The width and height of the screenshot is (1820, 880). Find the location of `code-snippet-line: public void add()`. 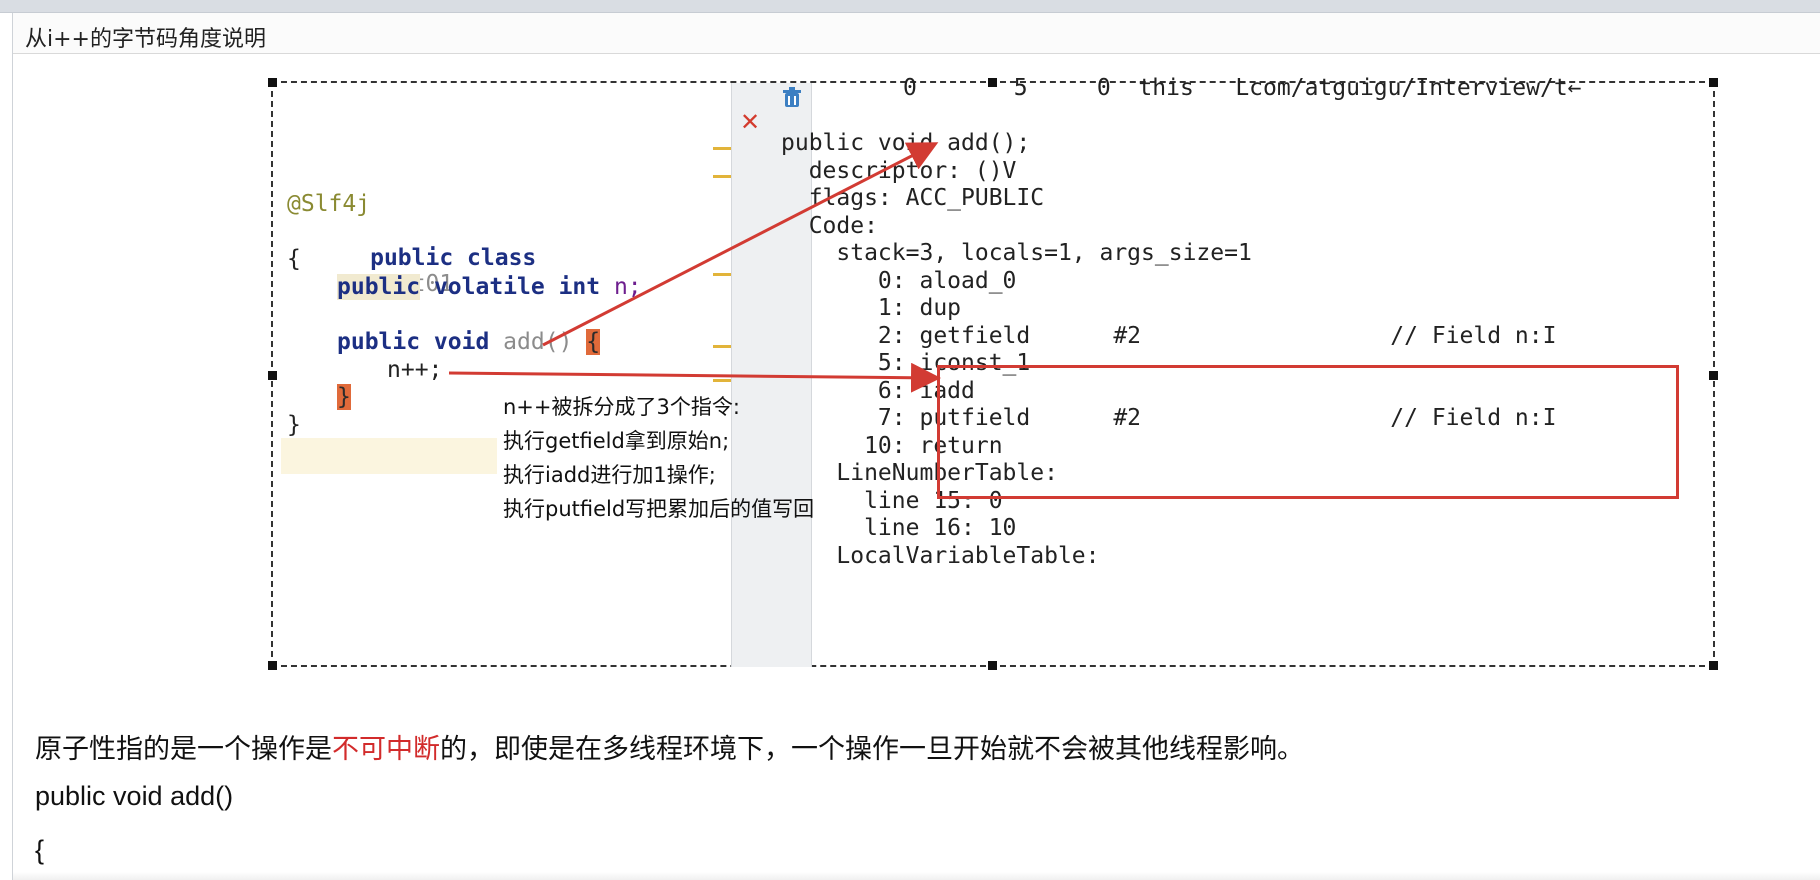

code-snippet-line: public void add() is located at coordinates (134, 796).